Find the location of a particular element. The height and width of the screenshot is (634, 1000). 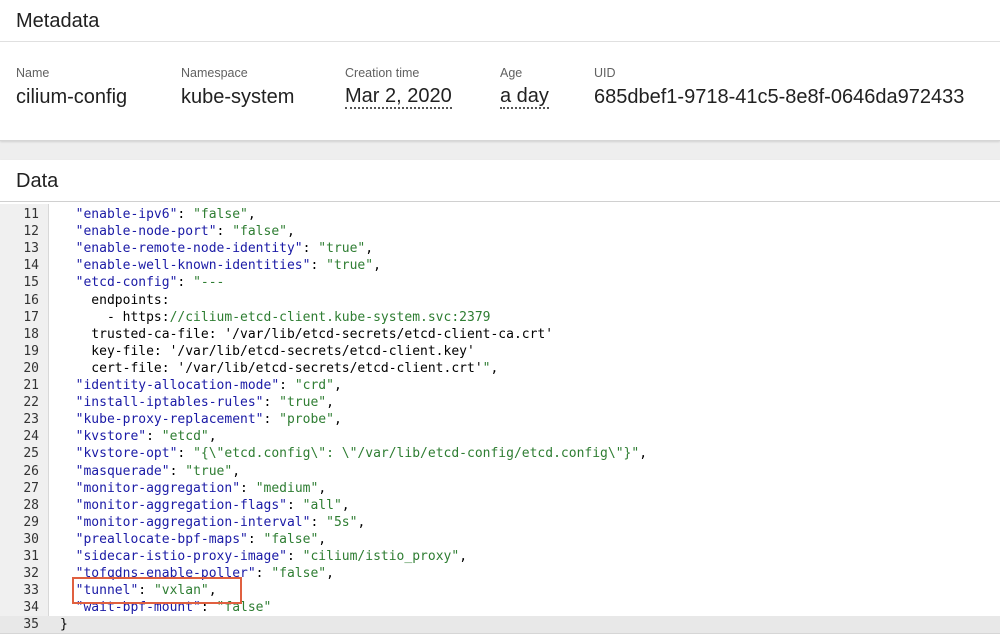

metadata-title: Metadata is located at coordinates (500, 21).